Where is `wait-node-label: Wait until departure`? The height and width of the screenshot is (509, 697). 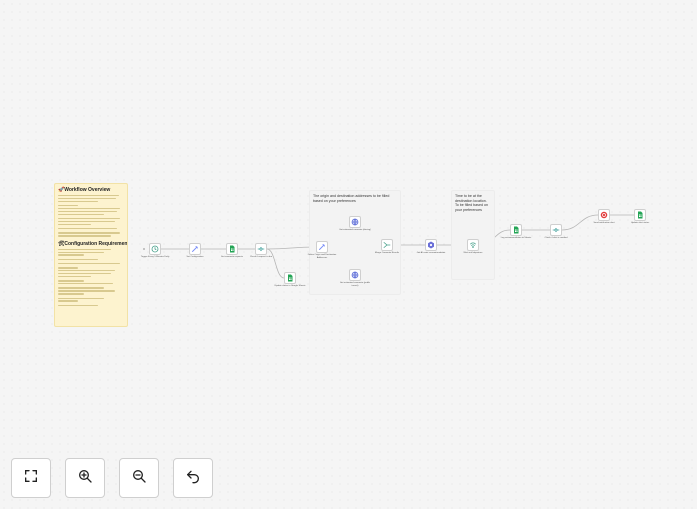 wait-node-label: Wait until departure is located at coordinates (473, 253).